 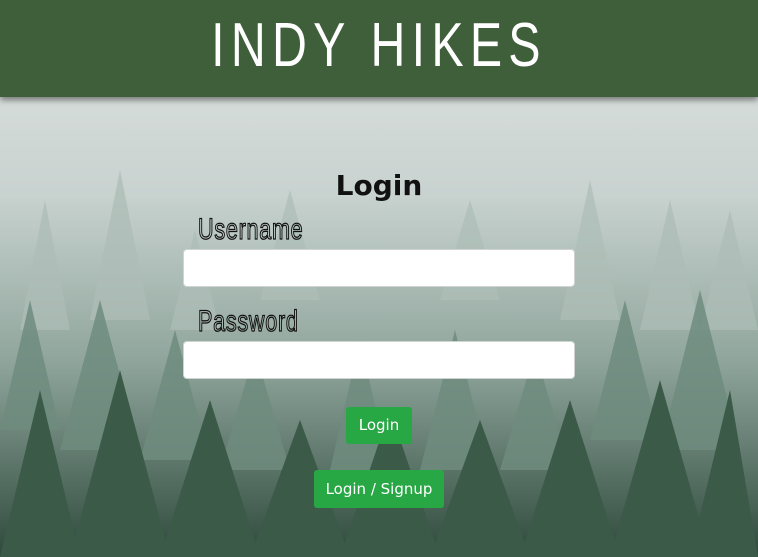 What do you see at coordinates (379, 360) in the screenshot?
I see `password-input` at bounding box center [379, 360].